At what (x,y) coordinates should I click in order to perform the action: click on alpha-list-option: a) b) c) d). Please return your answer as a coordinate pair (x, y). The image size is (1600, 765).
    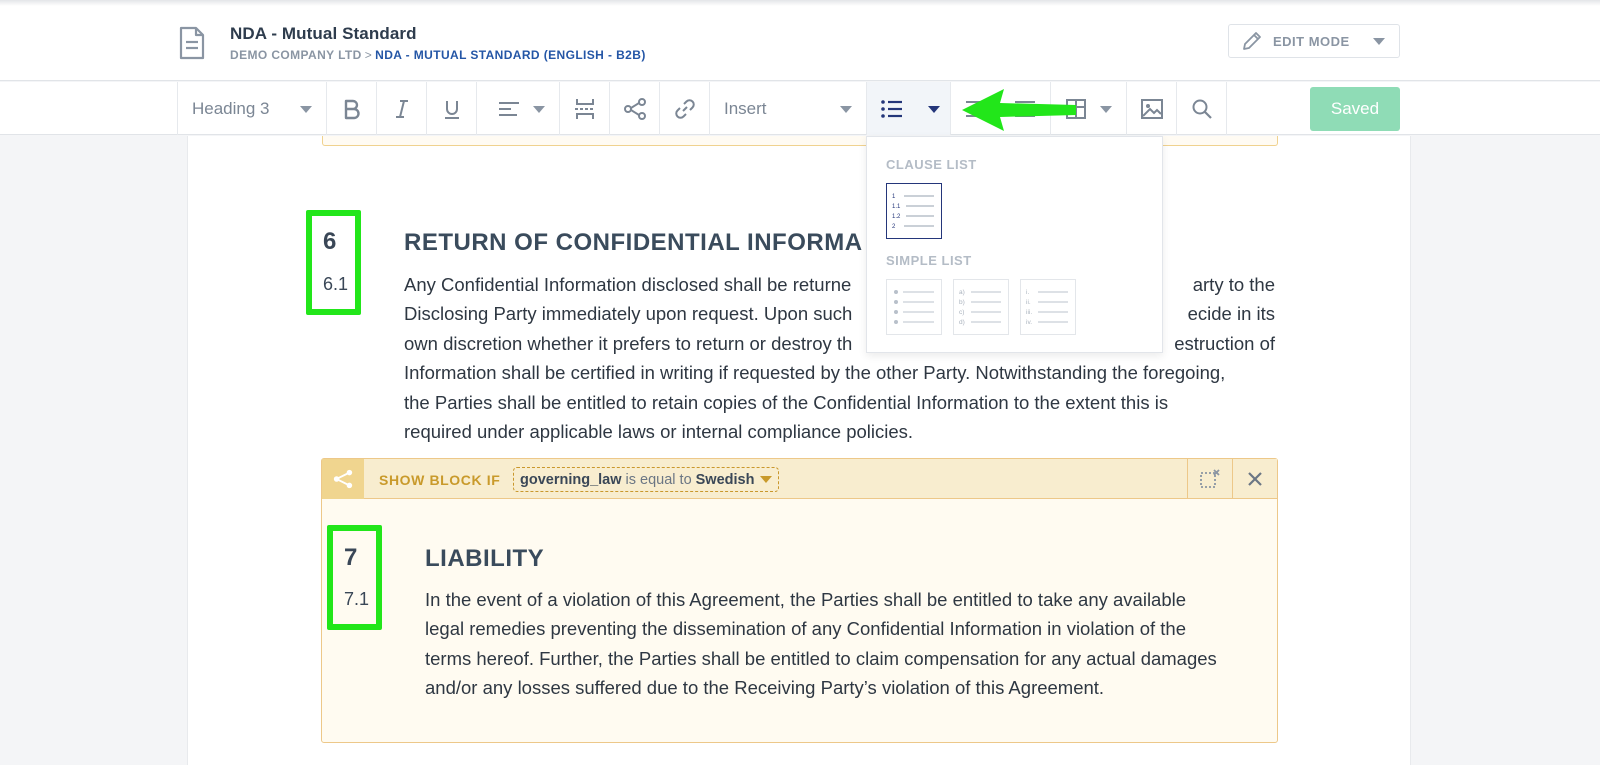
    Looking at the image, I should click on (981, 307).